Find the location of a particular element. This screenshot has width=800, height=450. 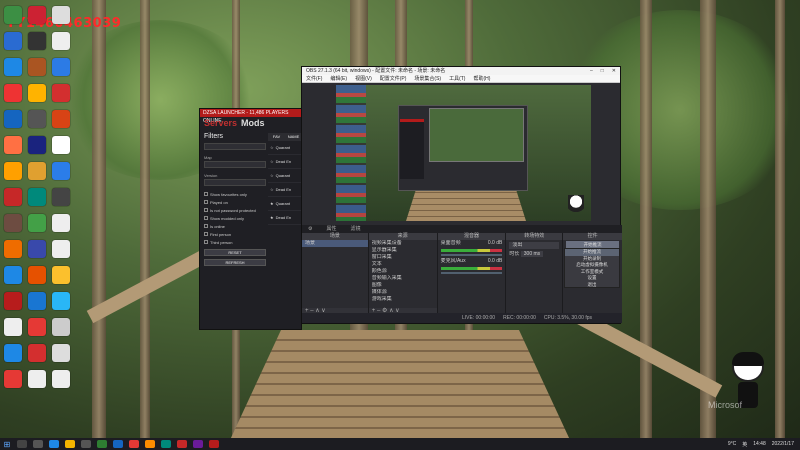

transition-select: 淡出 is located at coordinates (534, 245).